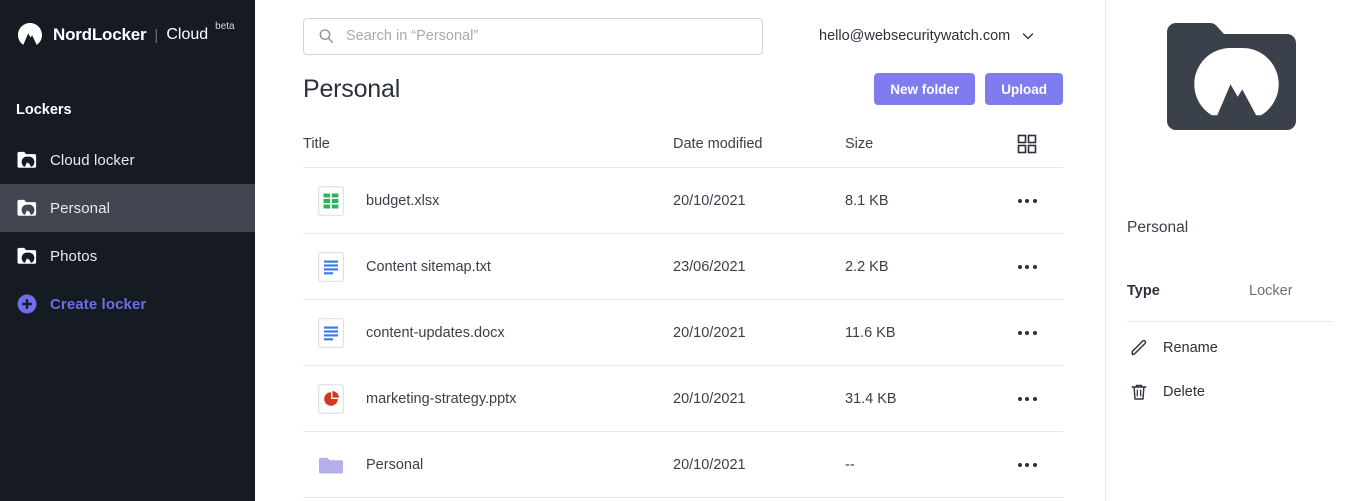  Describe the element at coordinates (1271, 291) in the screenshot. I see `details-type-value: Locker` at that location.